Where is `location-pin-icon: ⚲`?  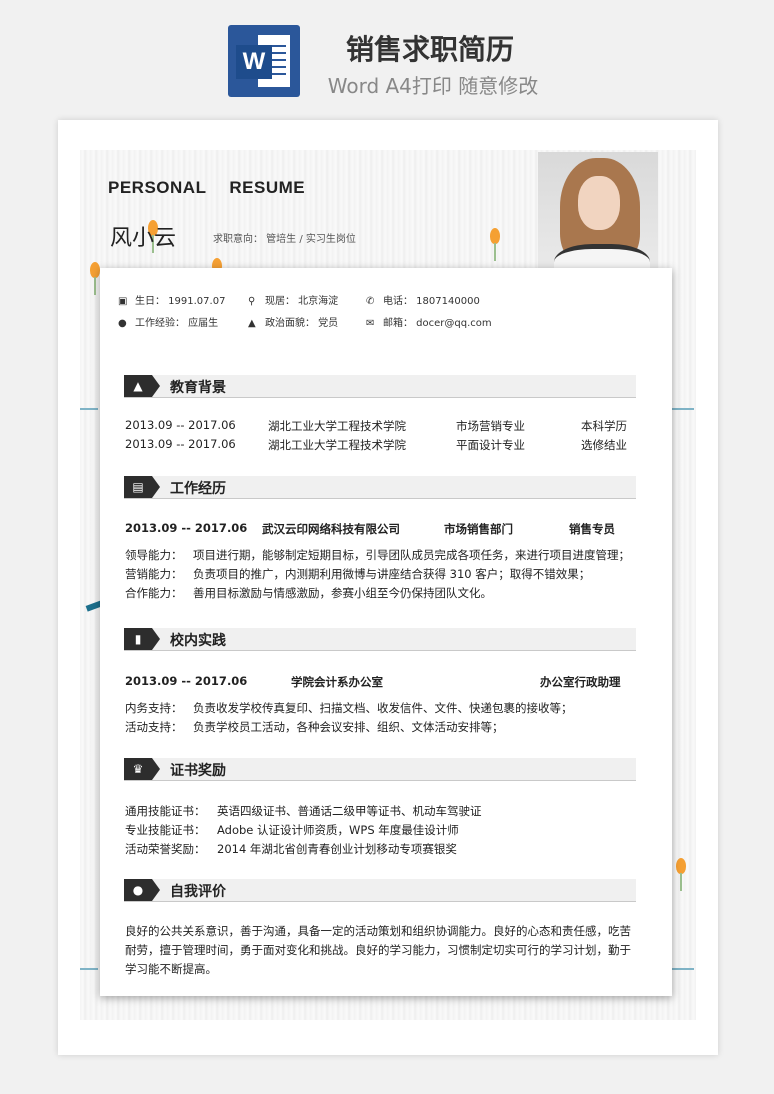
location-pin-icon: ⚲ is located at coordinates (252, 301).